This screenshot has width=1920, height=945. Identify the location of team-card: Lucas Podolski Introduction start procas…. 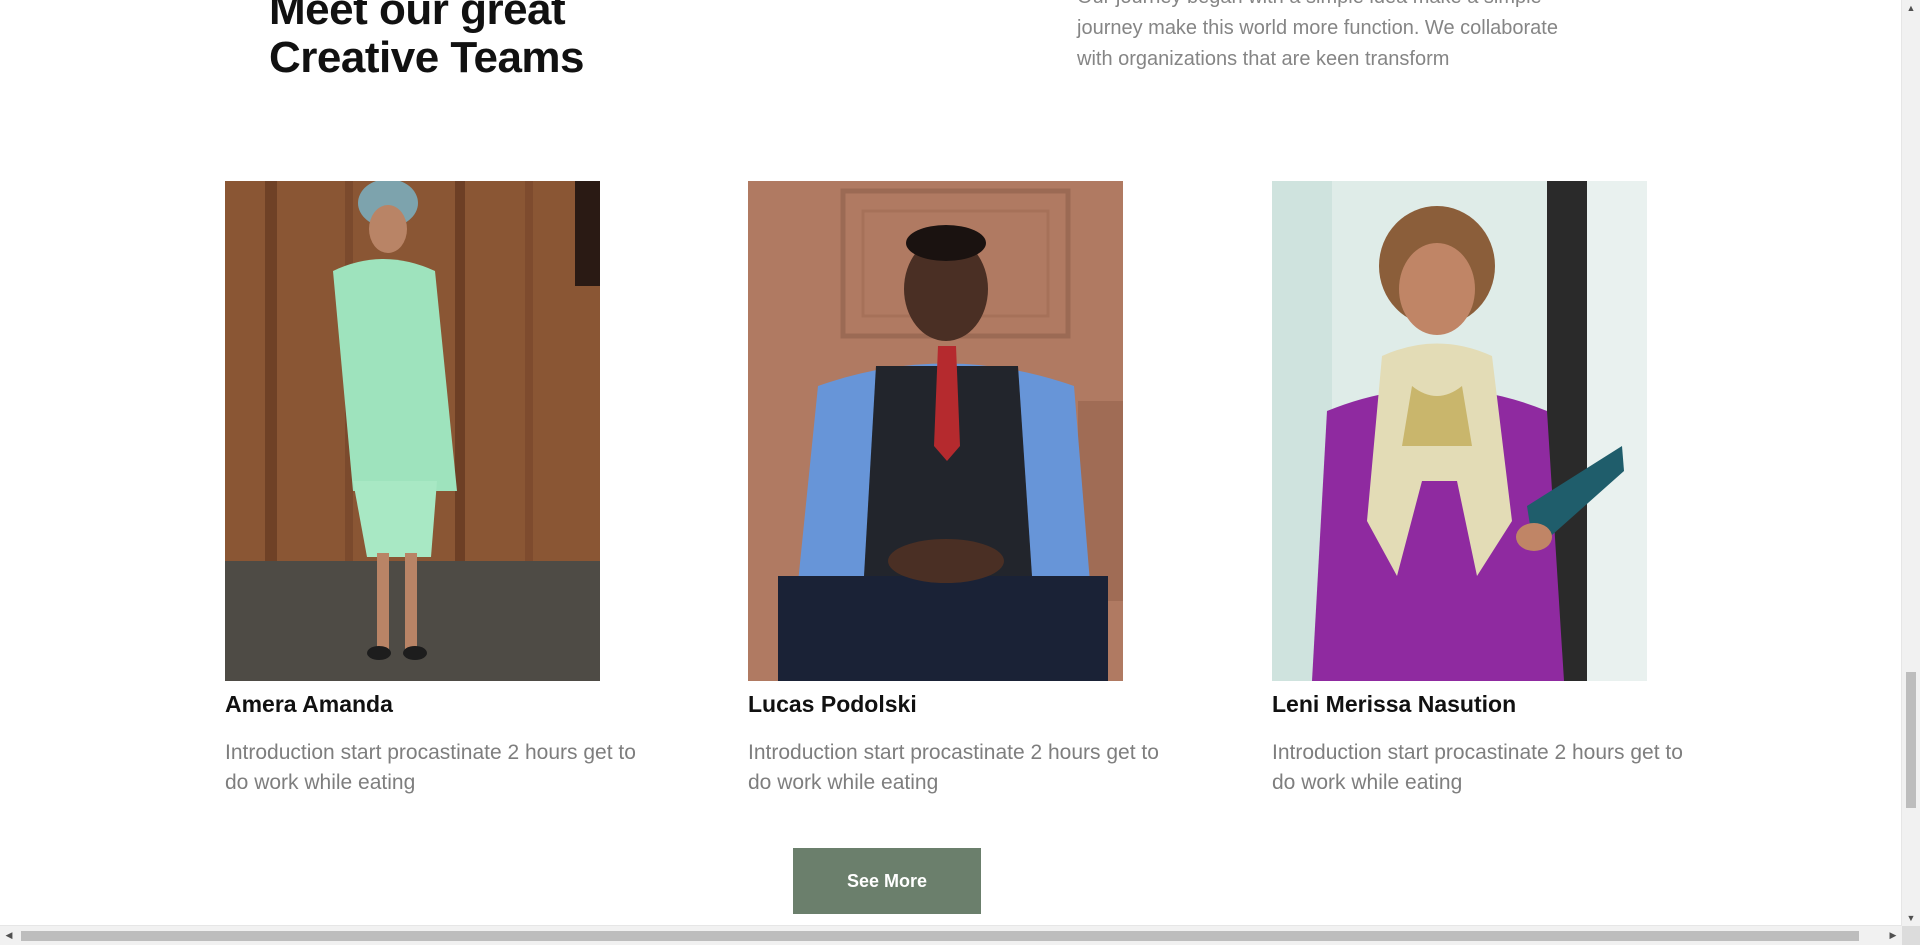
(968, 489).